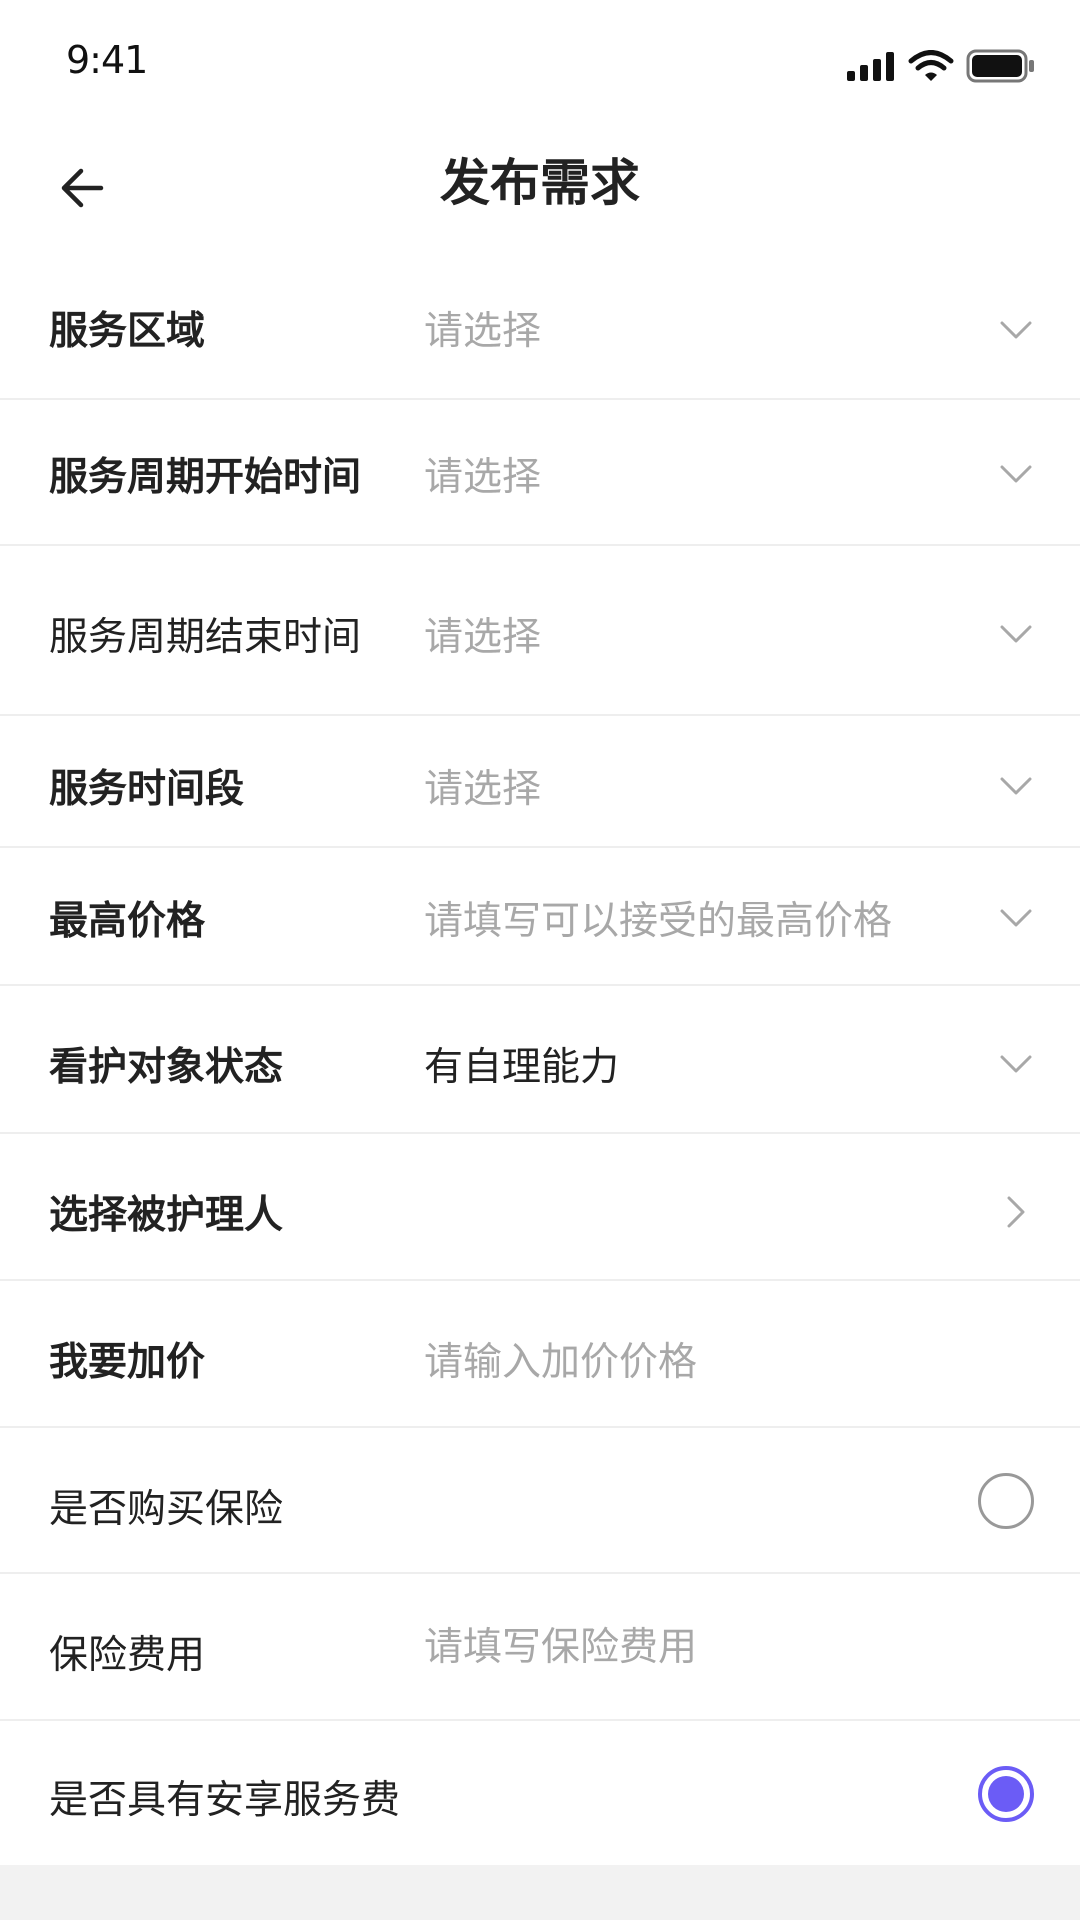  What do you see at coordinates (1006, 1501) in the screenshot?
I see `buy-insurance-radio` at bounding box center [1006, 1501].